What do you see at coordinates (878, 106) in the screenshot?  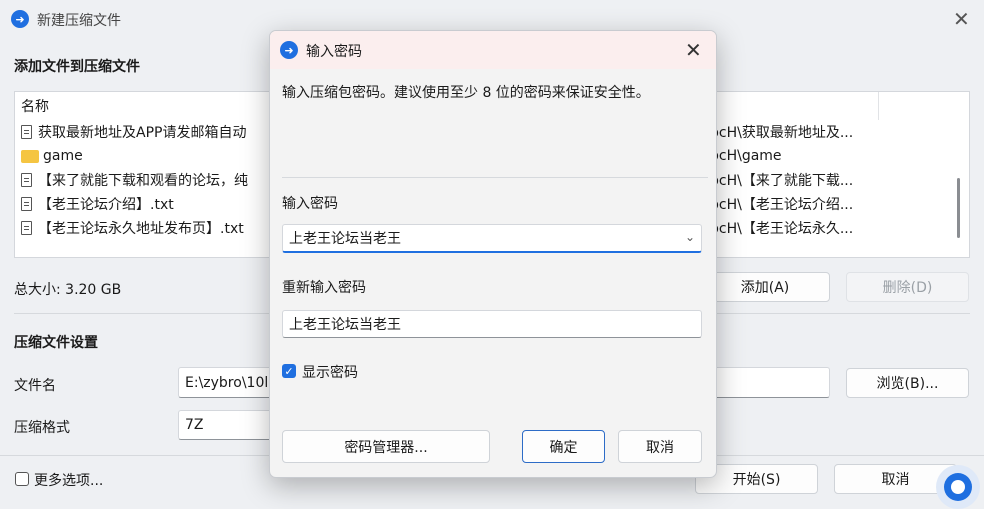 I see `column-divider` at bounding box center [878, 106].